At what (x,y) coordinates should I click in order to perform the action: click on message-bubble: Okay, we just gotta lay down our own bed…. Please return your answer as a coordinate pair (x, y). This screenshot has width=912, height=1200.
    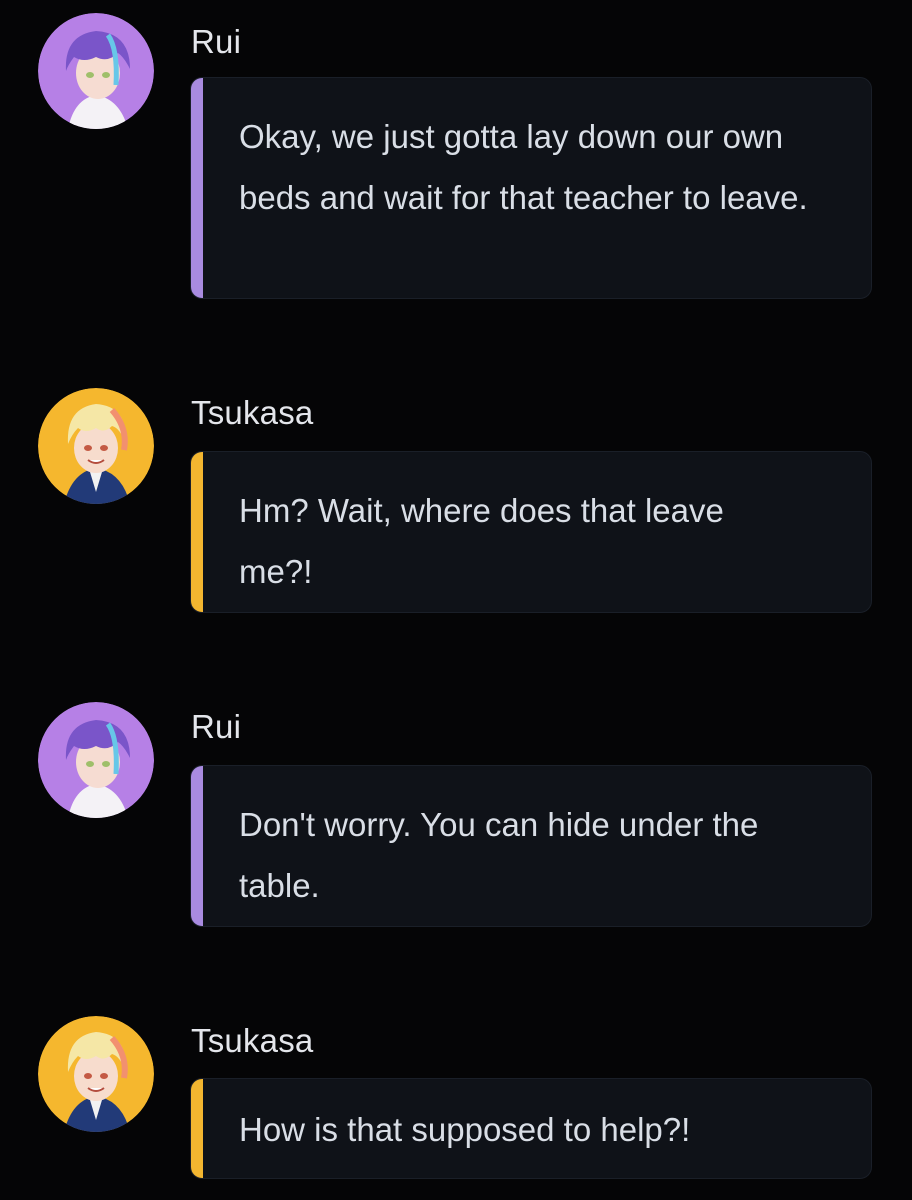
    Looking at the image, I should click on (531, 188).